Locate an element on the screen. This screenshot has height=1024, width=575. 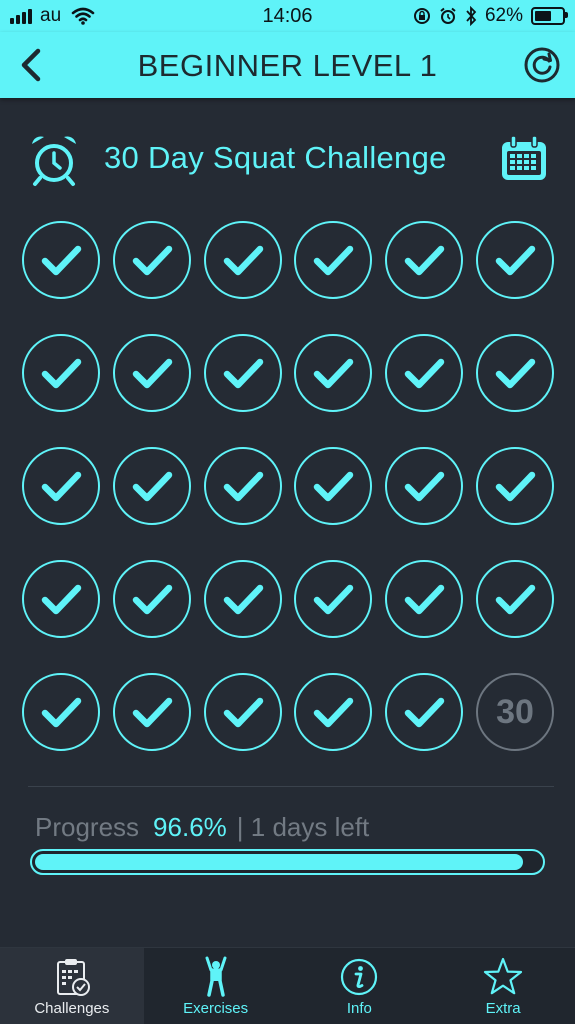
nav-bar: BEGINNER LEVEL 1 is located at coordinates (287, 65).